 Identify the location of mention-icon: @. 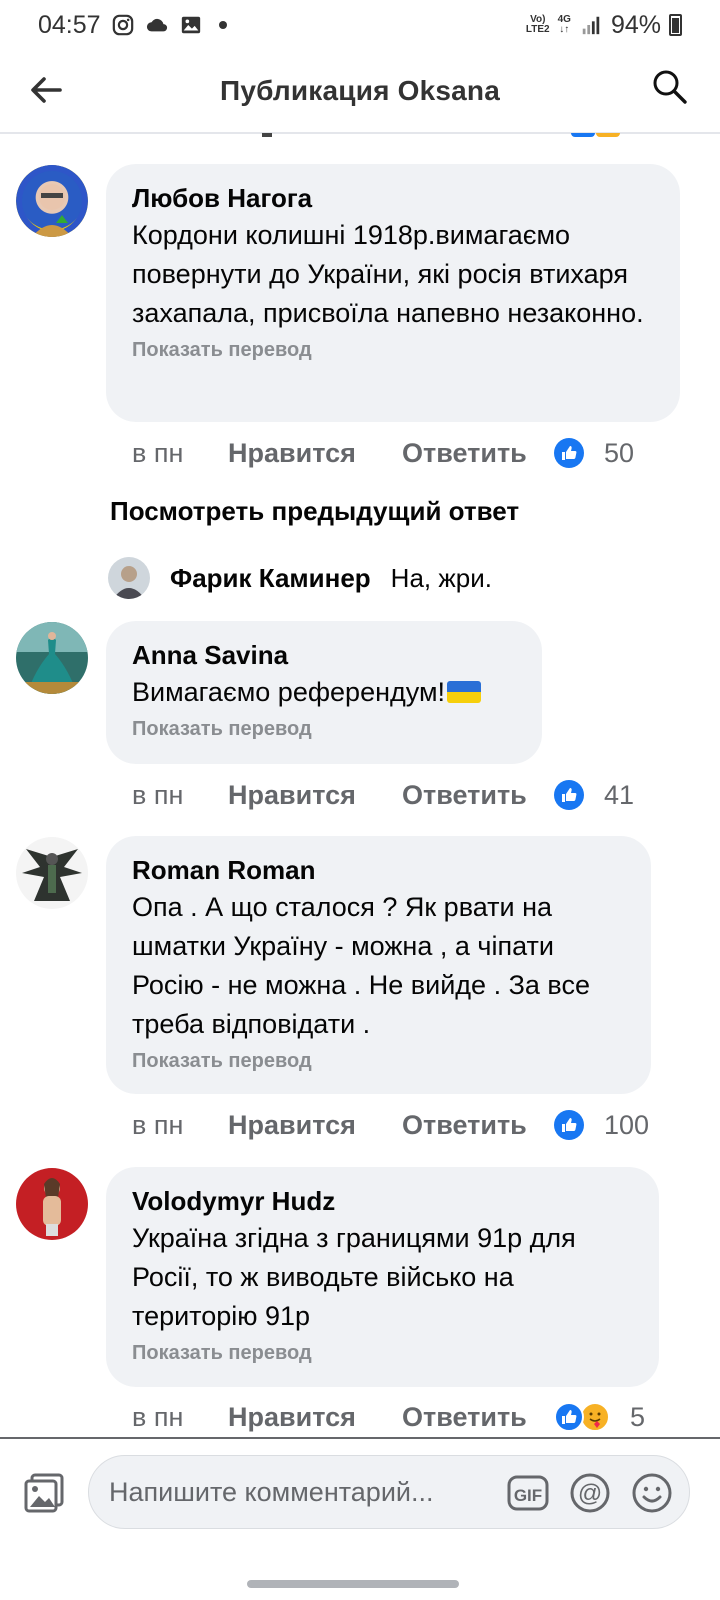
(590, 1493).